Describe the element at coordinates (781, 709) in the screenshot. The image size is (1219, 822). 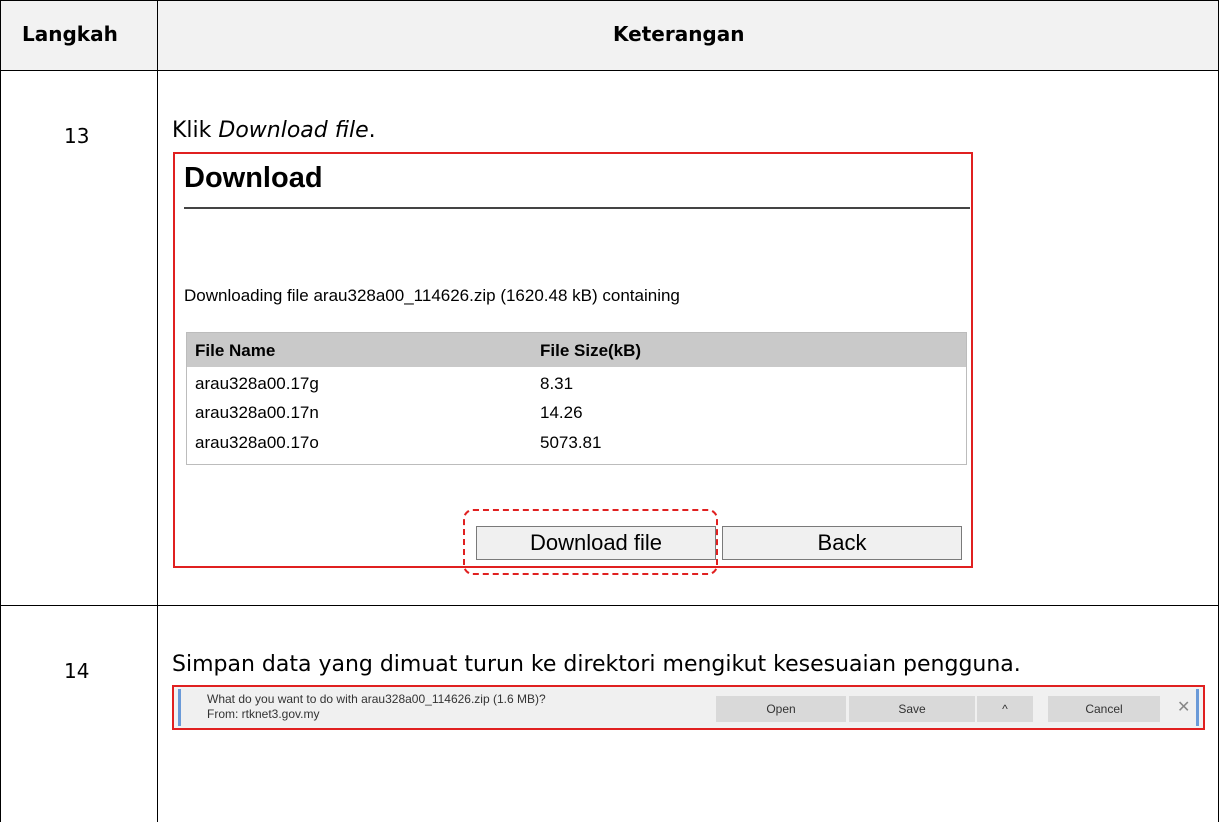
I see `open-button: Open` at that location.